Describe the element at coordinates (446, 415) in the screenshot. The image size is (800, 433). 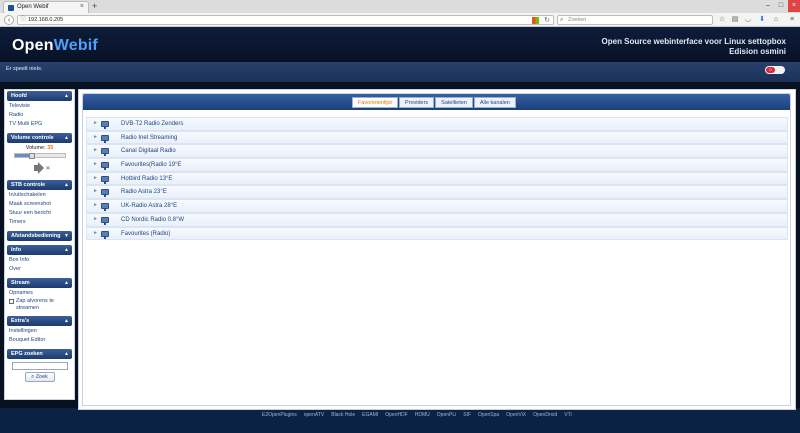
I see `footer-link: OpenPLi` at that location.